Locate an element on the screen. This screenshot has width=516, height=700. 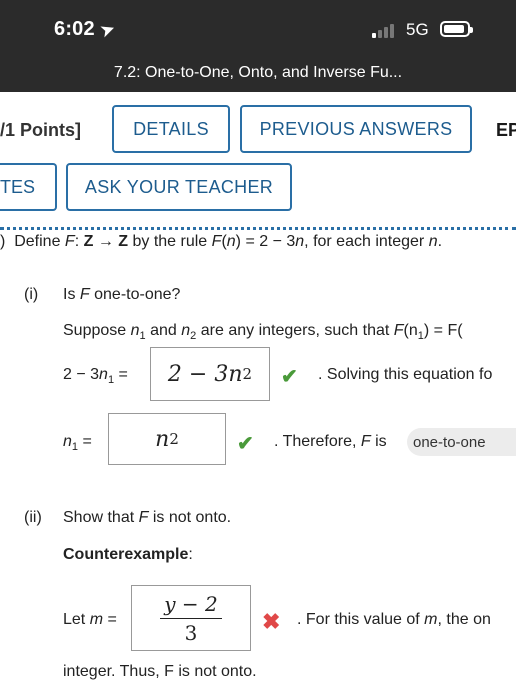
n1-equals-label: n1 = is located at coordinates (77, 443).